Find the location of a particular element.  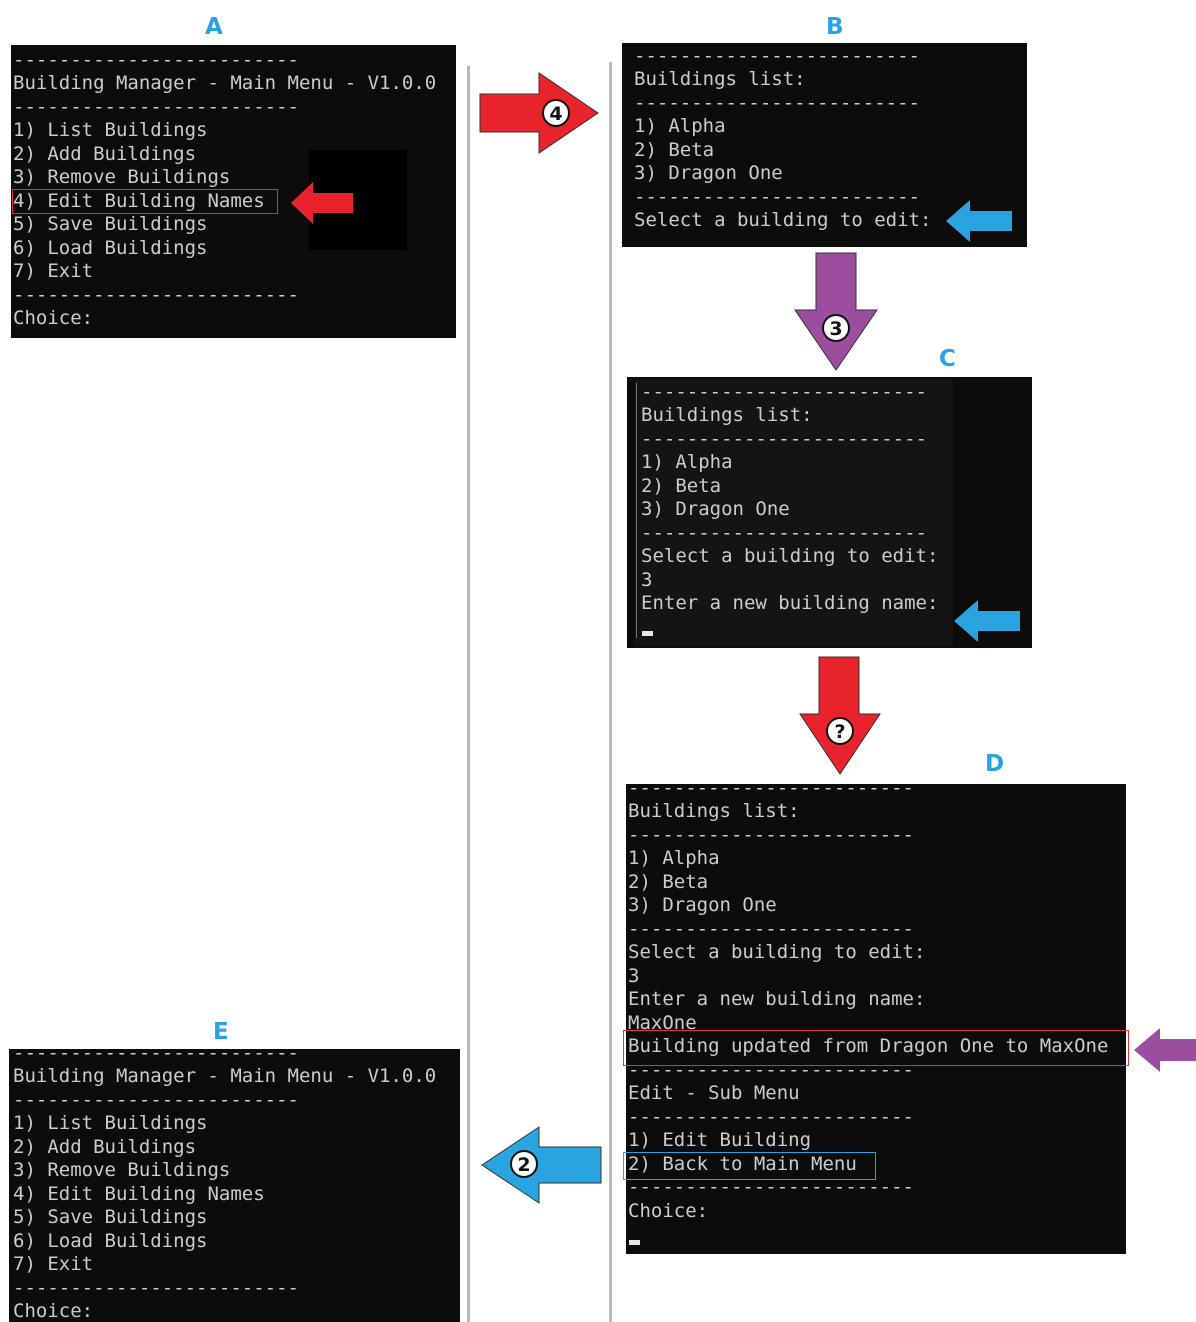

highlight-box-back is located at coordinates (749, 1166).